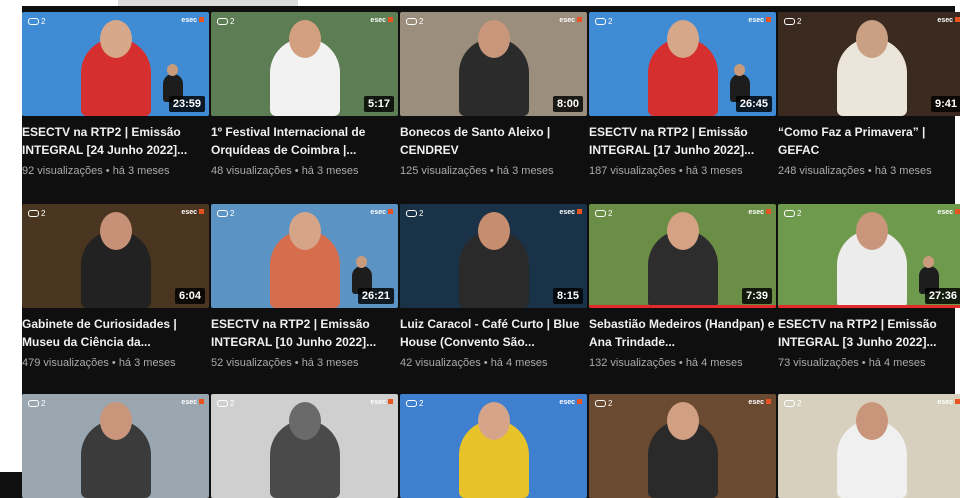 The height and width of the screenshot is (498, 960). Describe the element at coordinates (869, 64) in the screenshot. I see `video-thumbnail: 2 esec 9:41` at that location.